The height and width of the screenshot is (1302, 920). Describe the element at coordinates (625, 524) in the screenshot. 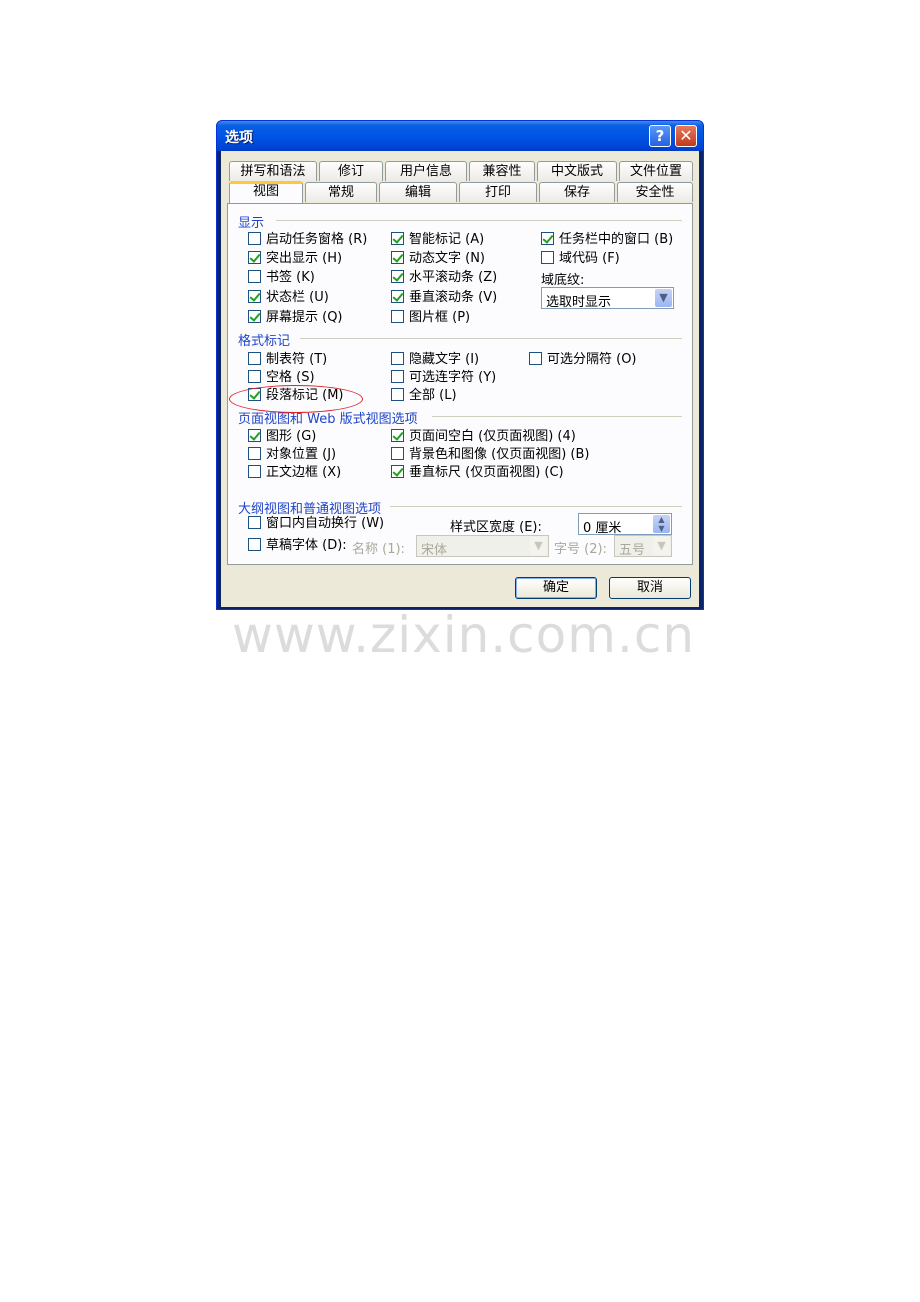

I see `style-area-width-spinner: 0 厘米 ▲ ▼` at that location.